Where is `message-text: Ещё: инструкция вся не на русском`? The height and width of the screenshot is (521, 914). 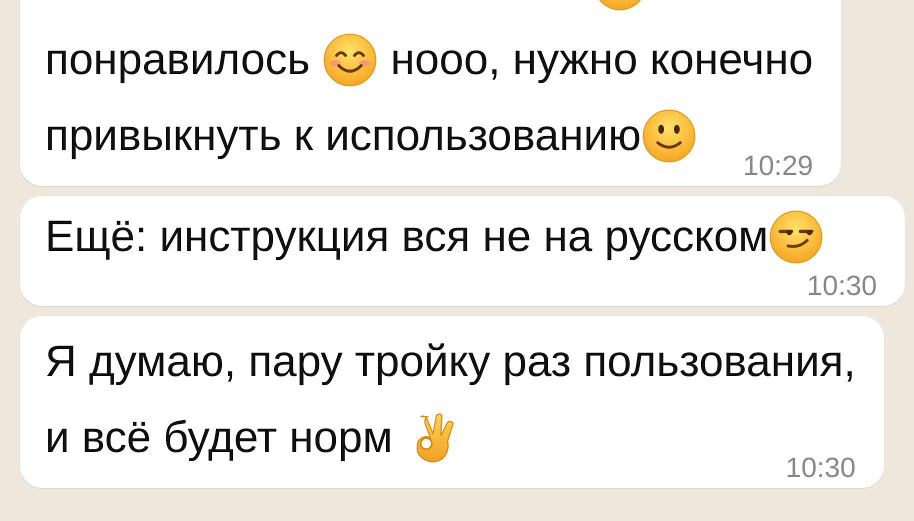 message-text: Ещё: инструкция вся не на русском is located at coordinates (406, 237).